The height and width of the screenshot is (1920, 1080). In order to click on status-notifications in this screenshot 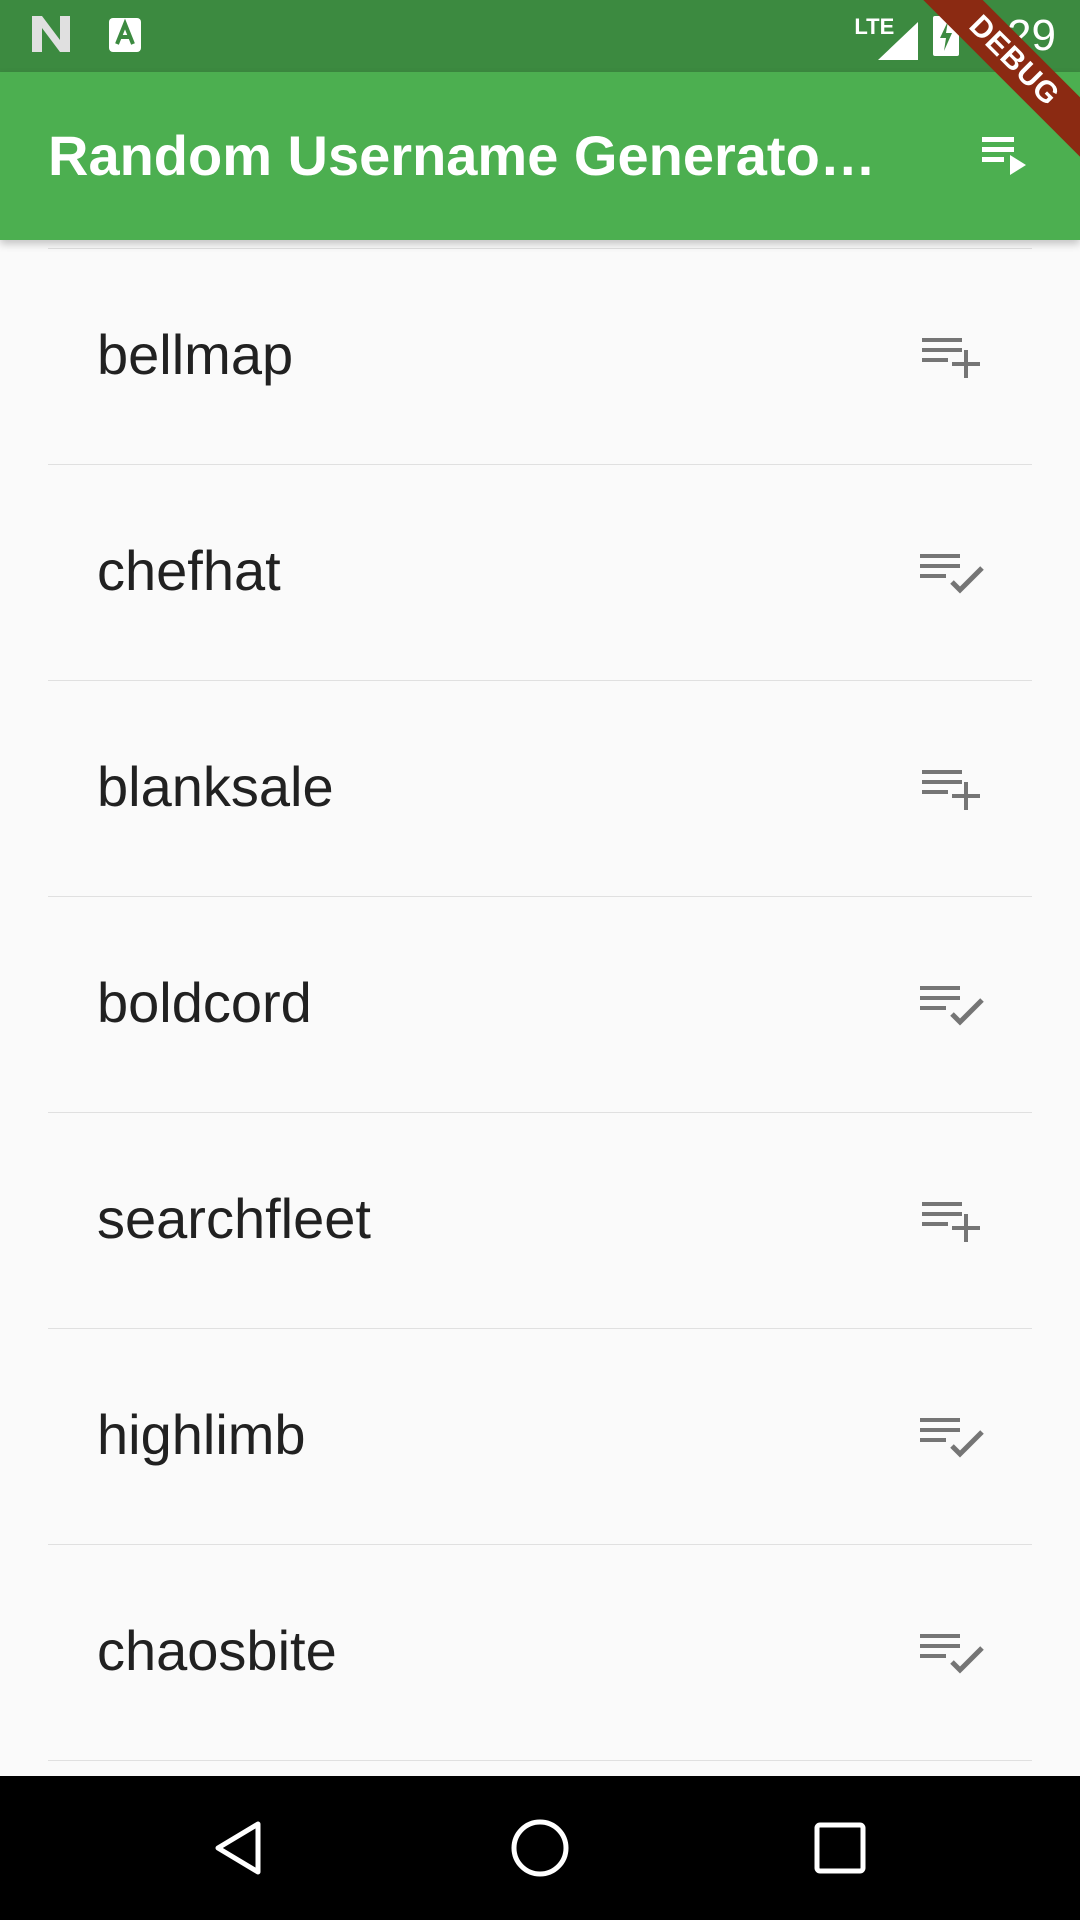, I will do `click(86, 36)`.